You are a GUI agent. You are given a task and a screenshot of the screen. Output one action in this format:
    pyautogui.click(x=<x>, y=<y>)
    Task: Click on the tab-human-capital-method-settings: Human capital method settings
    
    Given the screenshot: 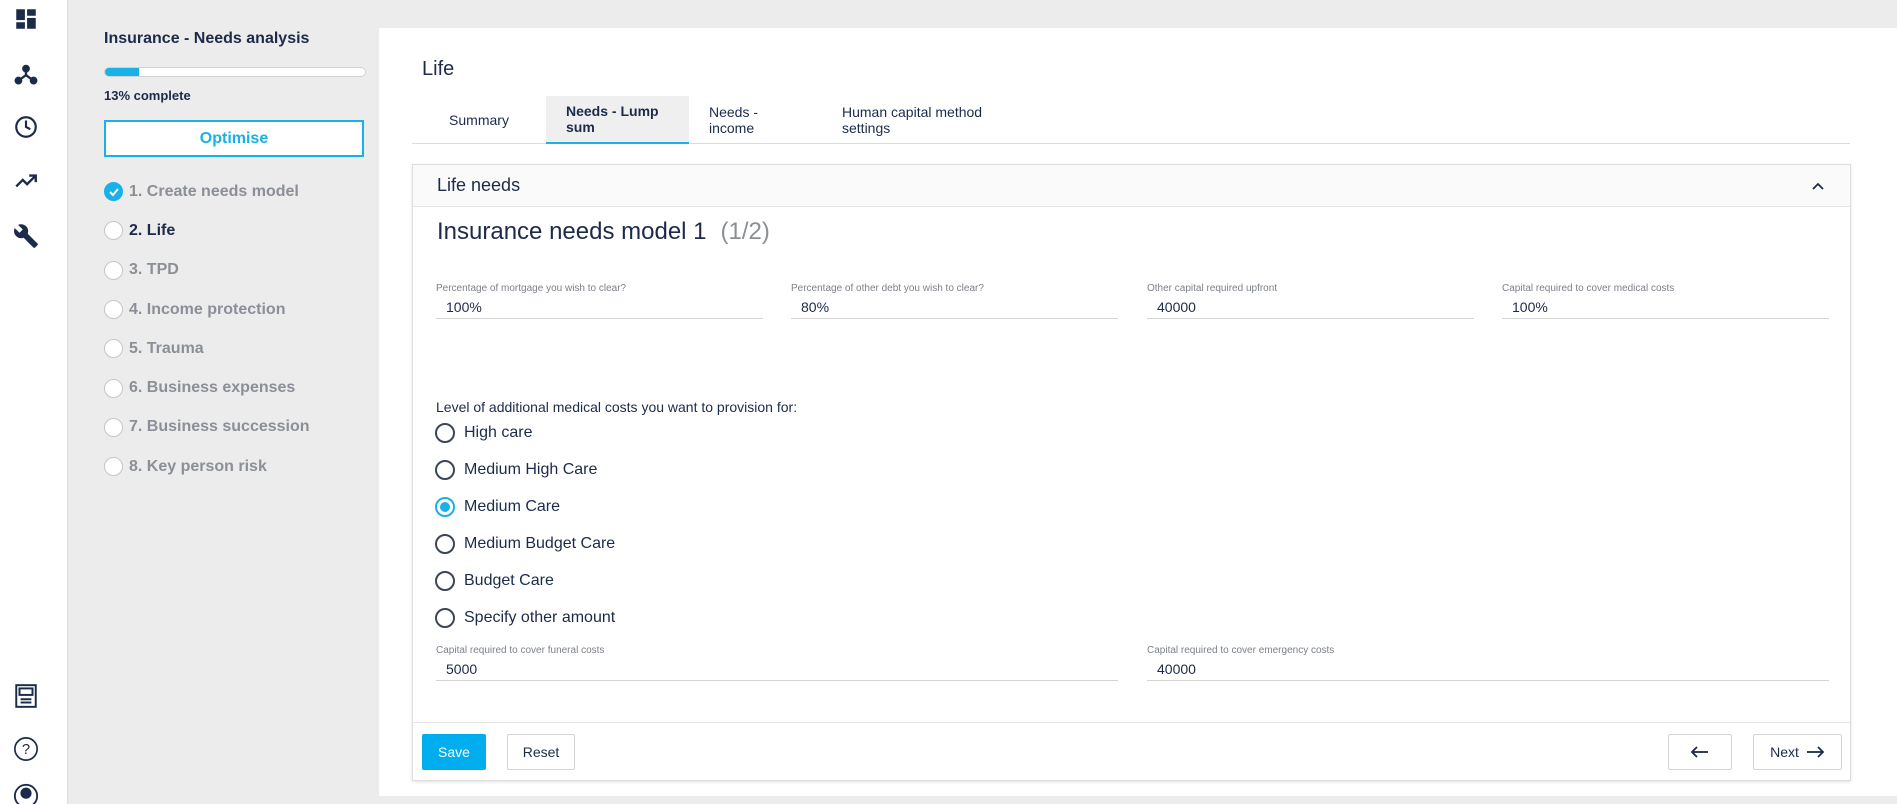 What is the action you would take?
    pyautogui.click(x=920, y=120)
    